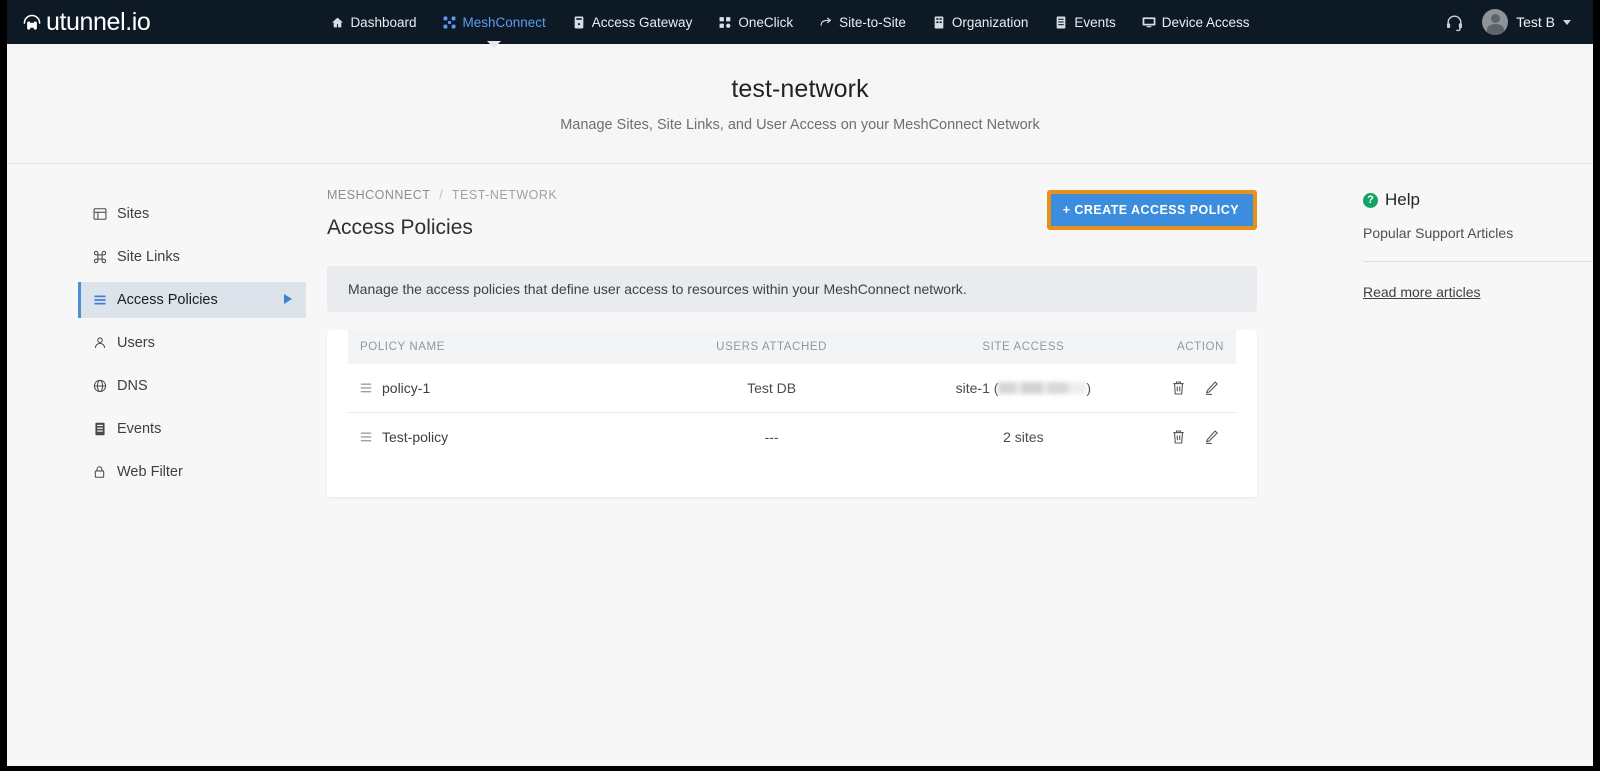 The height and width of the screenshot is (771, 1600). I want to click on table-row: Test-policy --- 2 sites, so click(792, 437).